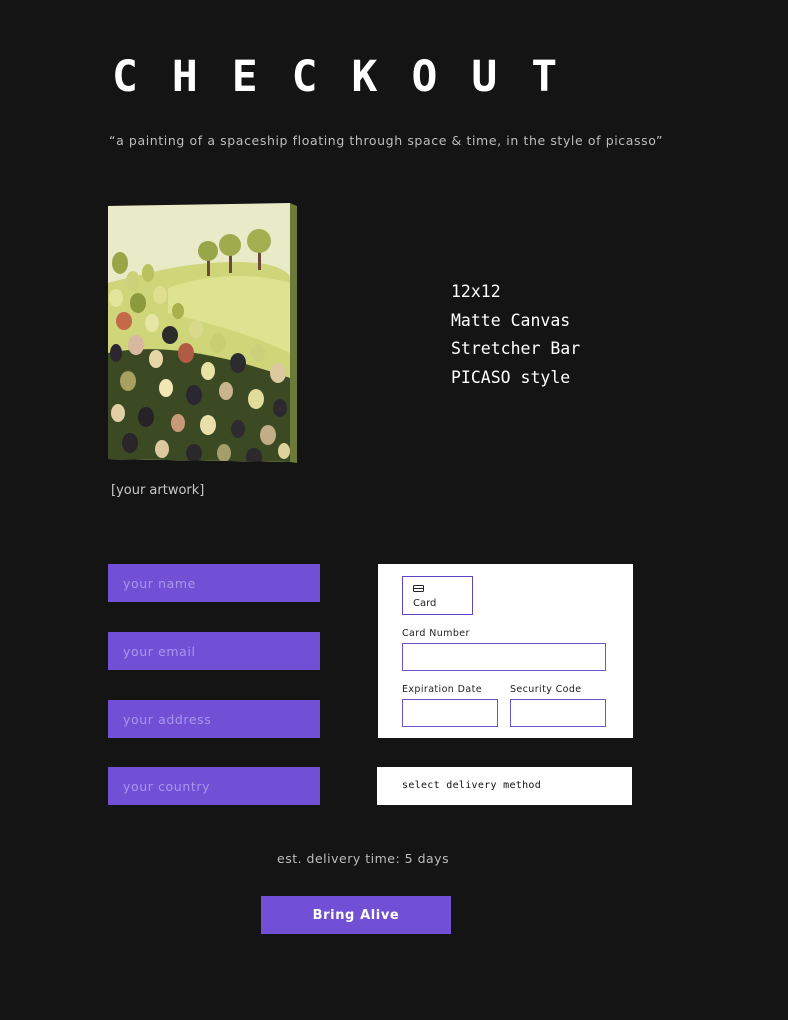 The image size is (788, 1020). Describe the element at coordinates (203, 334) in the screenshot. I see `artwork-preview` at that location.